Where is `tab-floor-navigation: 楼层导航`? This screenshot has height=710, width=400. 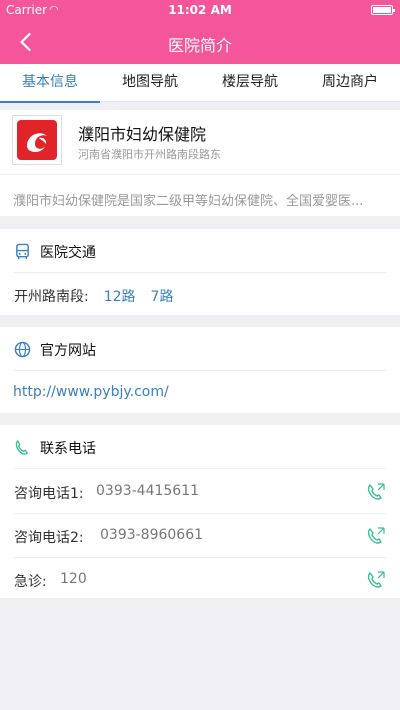
tab-floor-navigation: 楼层导航 is located at coordinates (250, 83).